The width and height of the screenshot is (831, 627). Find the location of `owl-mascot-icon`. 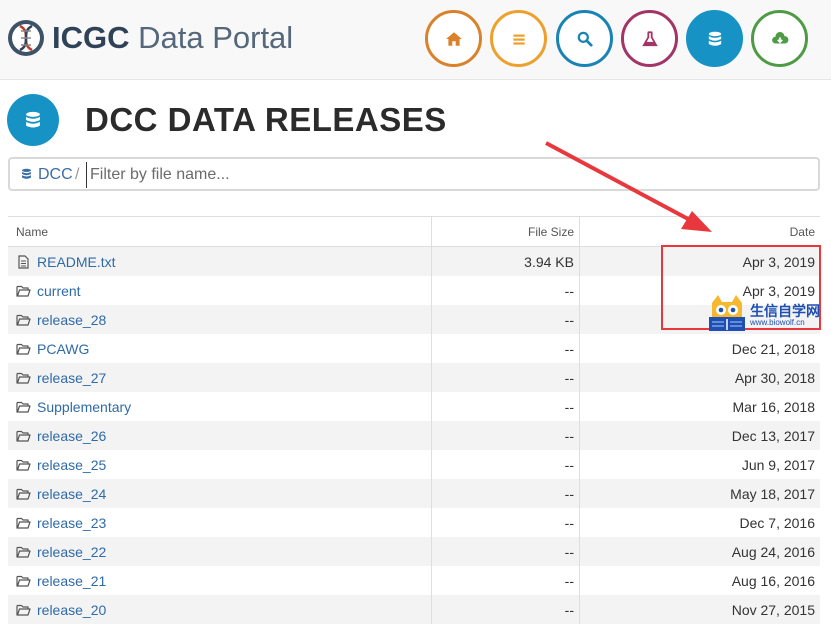

owl-mascot-icon is located at coordinates (727, 313).